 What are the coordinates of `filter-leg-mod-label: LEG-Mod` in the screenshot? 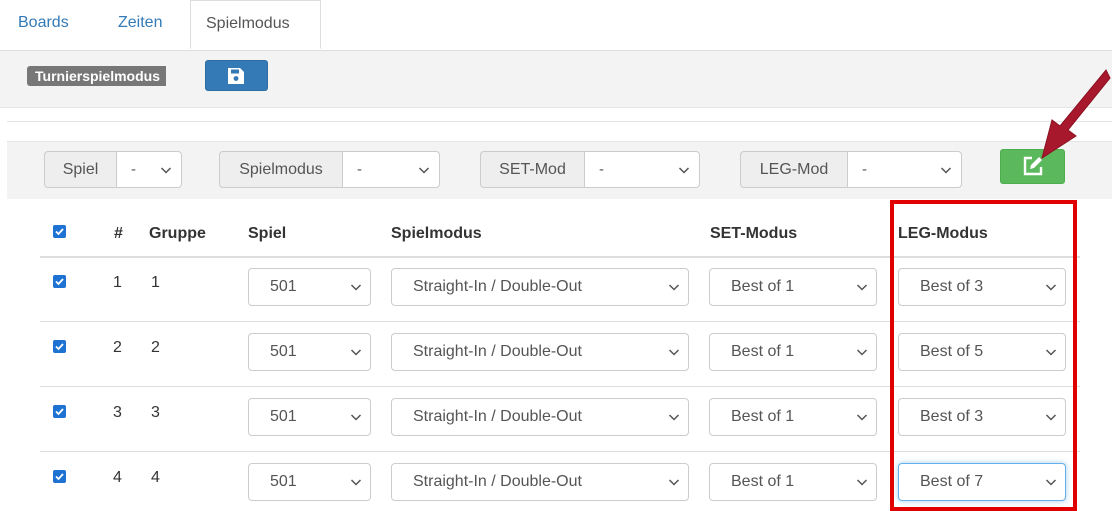 It's located at (794, 169).